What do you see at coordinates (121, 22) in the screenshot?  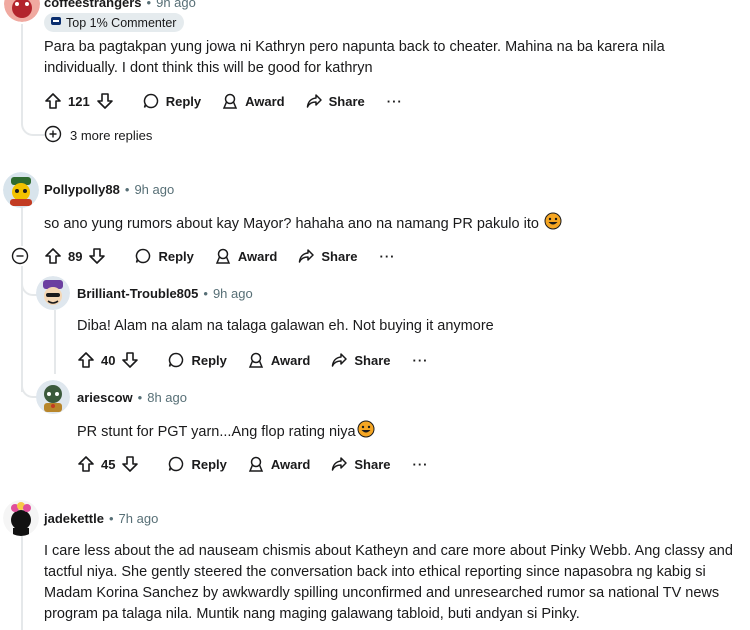 I see `flair-label: Top 1% Commenter` at bounding box center [121, 22].